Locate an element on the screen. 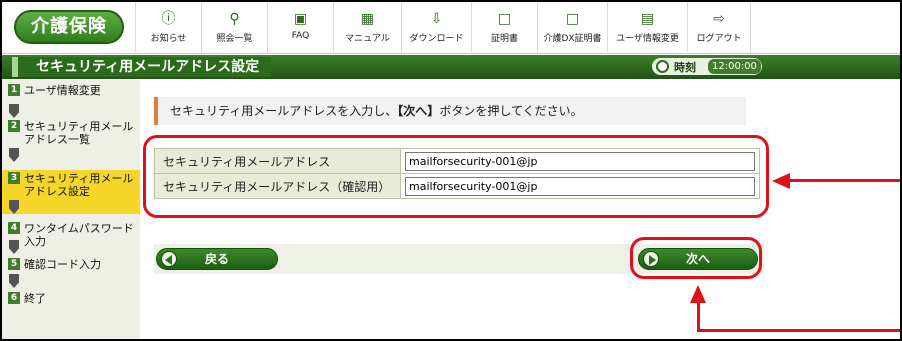  back-arrow-icon is located at coordinates (169, 259).